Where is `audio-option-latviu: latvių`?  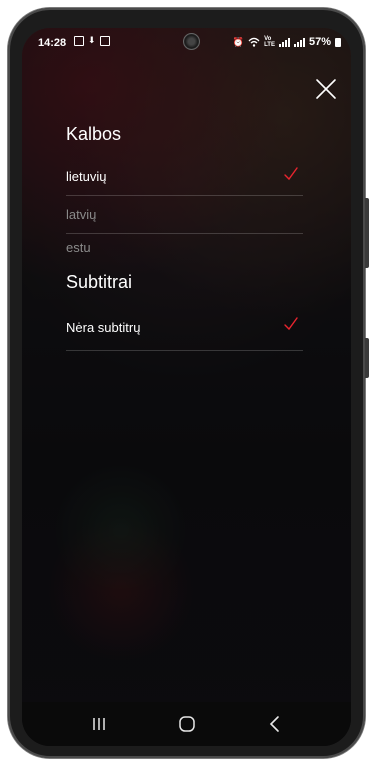
audio-option-latviu: latvių is located at coordinates (184, 215).